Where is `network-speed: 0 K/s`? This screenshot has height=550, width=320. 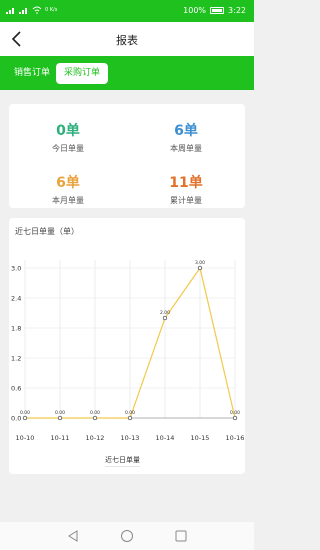
network-speed: 0 K/s is located at coordinates (51, 10).